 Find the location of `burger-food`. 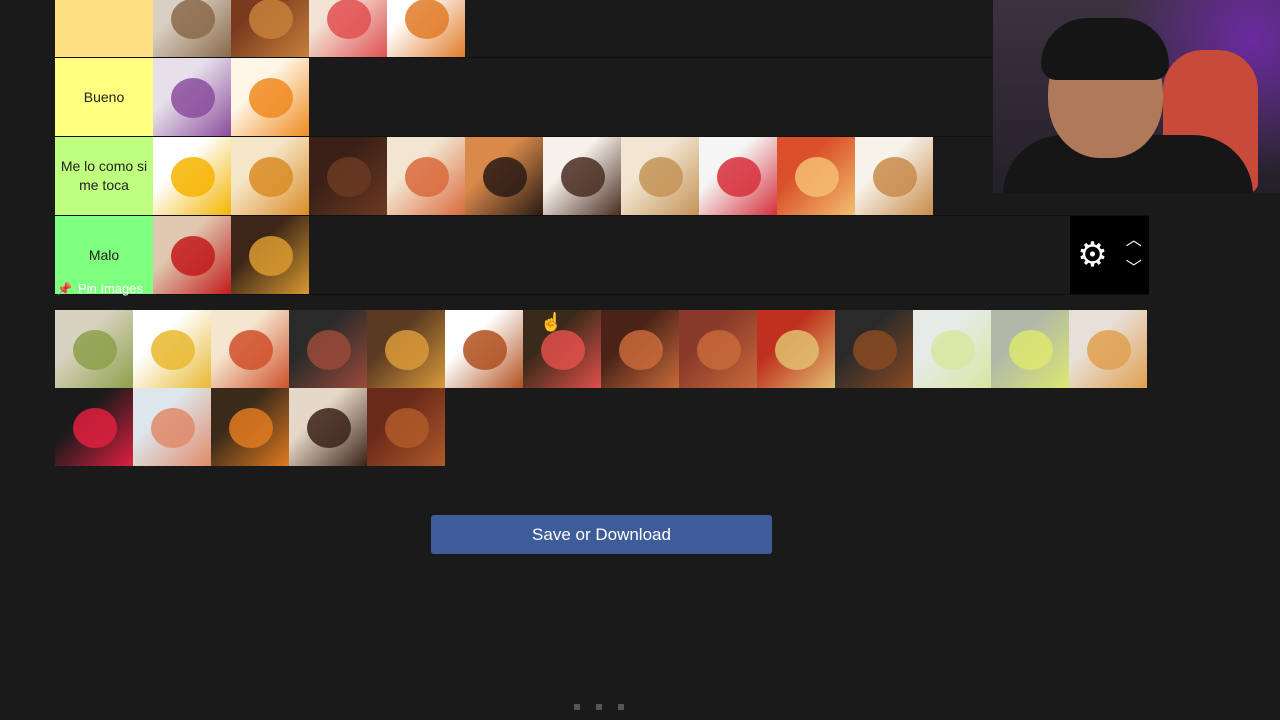

burger-food is located at coordinates (406, 349).